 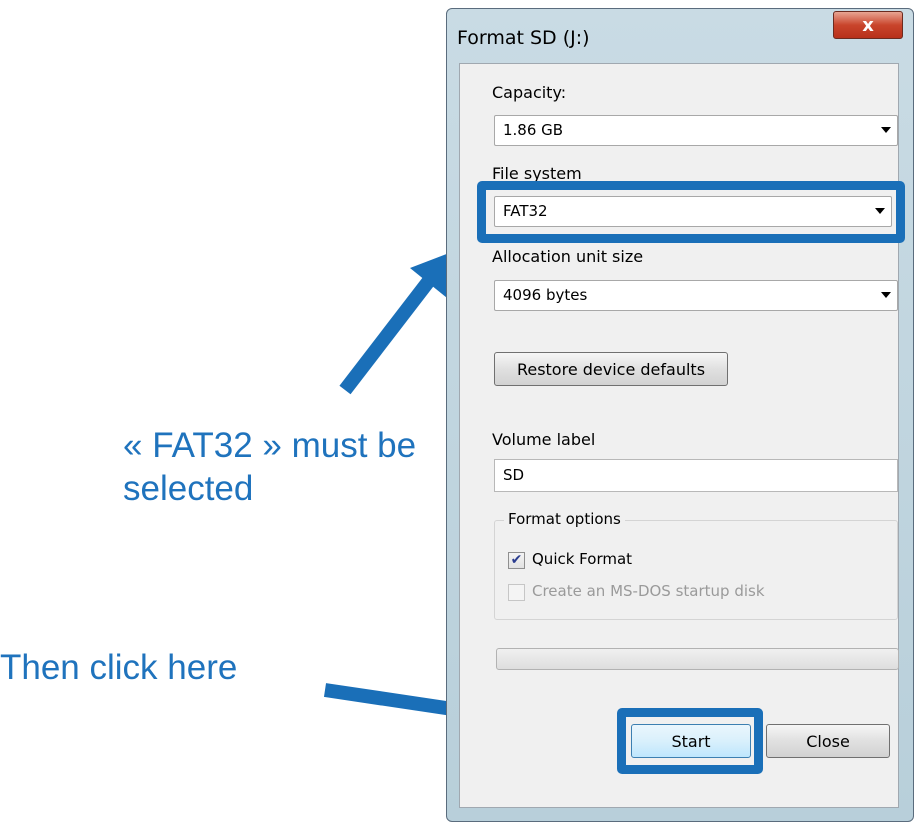 I want to click on checkmark-icon: ✔, so click(x=516, y=560).